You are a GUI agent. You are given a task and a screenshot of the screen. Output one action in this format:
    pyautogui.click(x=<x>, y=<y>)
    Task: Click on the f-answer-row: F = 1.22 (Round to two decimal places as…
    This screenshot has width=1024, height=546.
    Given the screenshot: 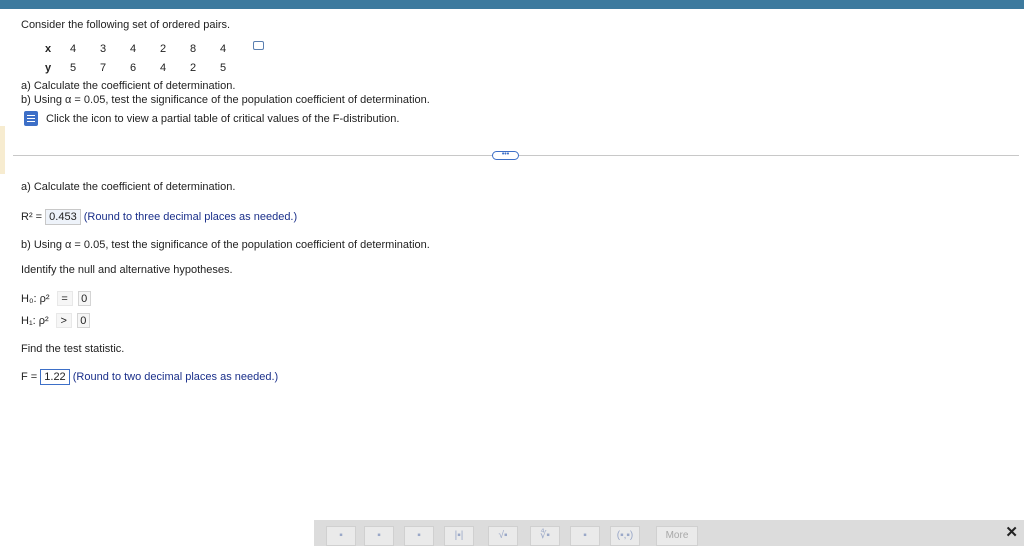 What is the action you would take?
    pyautogui.click(x=149, y=377)
    